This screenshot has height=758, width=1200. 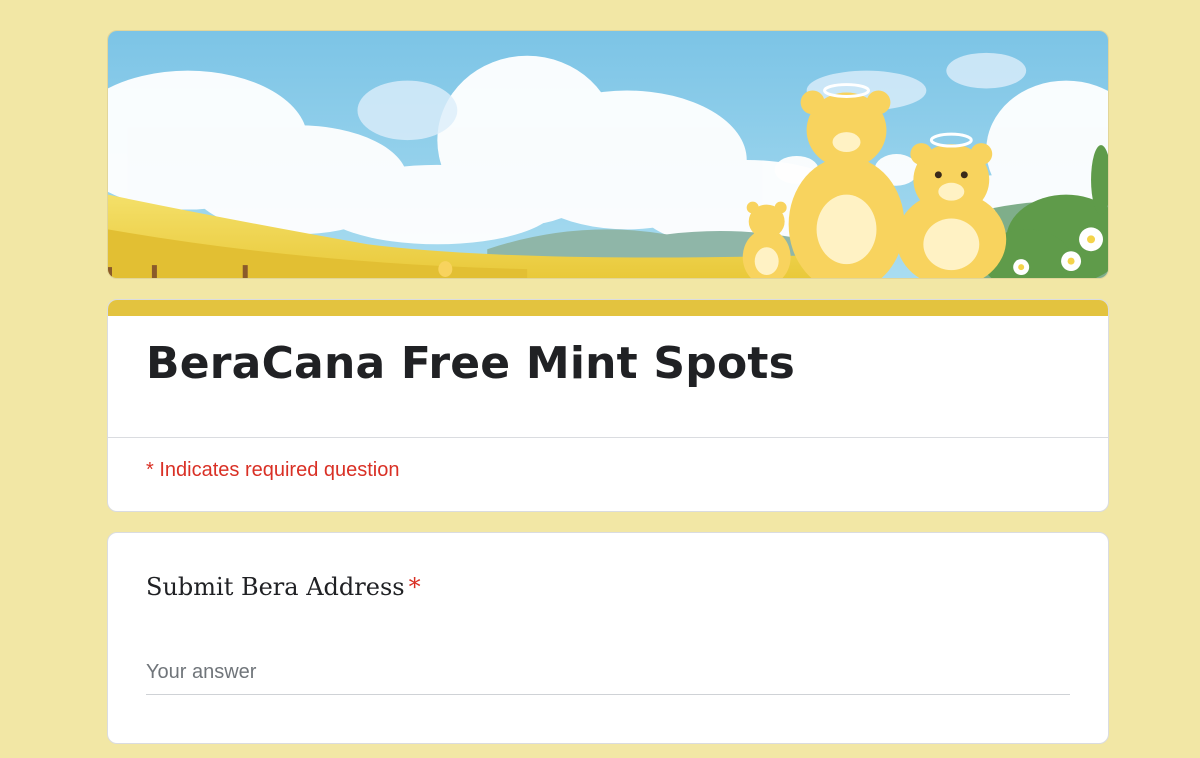 What do you see at coordinates (608, 308) in the screenshot?
I see `theme-accent-bar` at bounding box center [608, 308].